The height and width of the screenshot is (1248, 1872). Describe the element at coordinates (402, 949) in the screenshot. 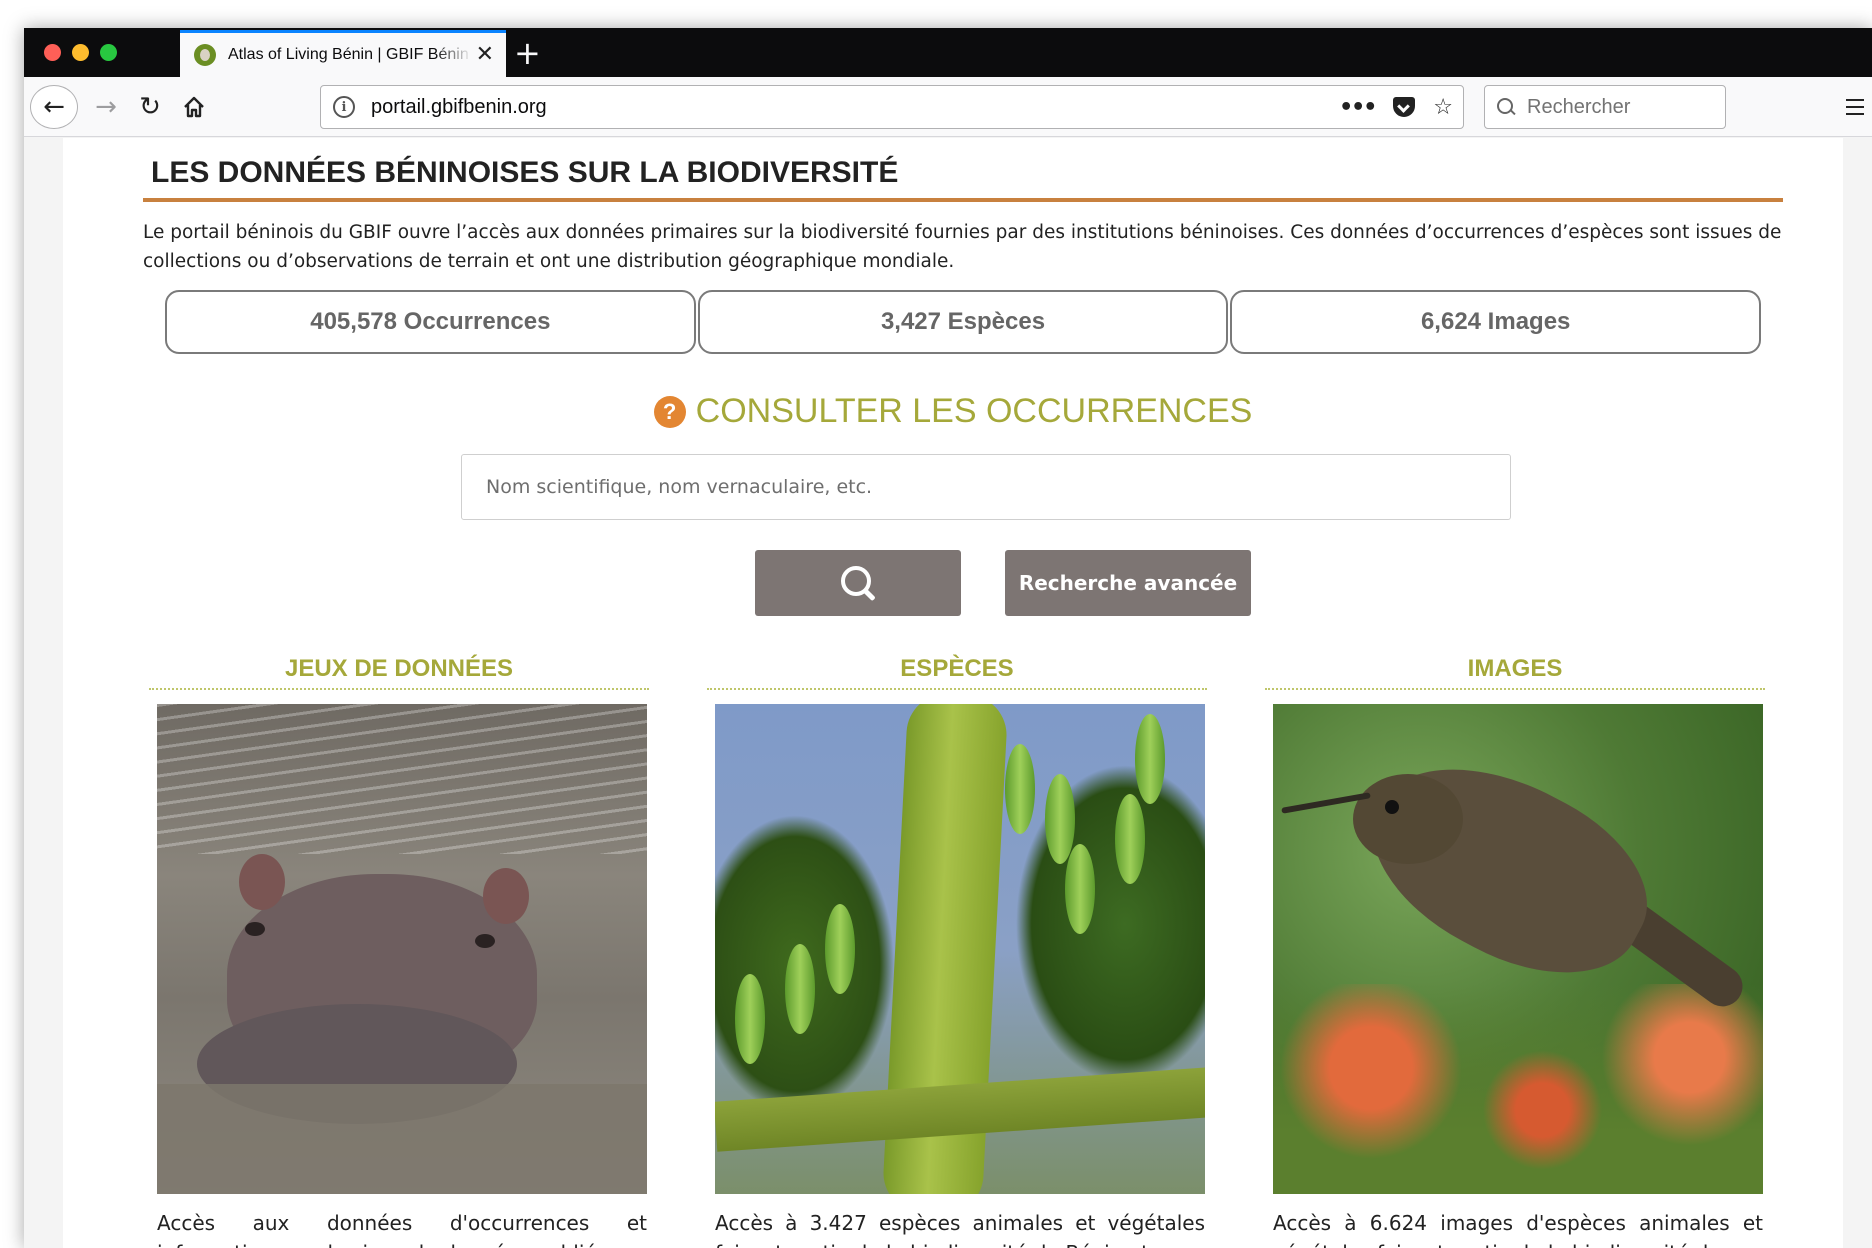

I see `hippopotamus-image` at that location.